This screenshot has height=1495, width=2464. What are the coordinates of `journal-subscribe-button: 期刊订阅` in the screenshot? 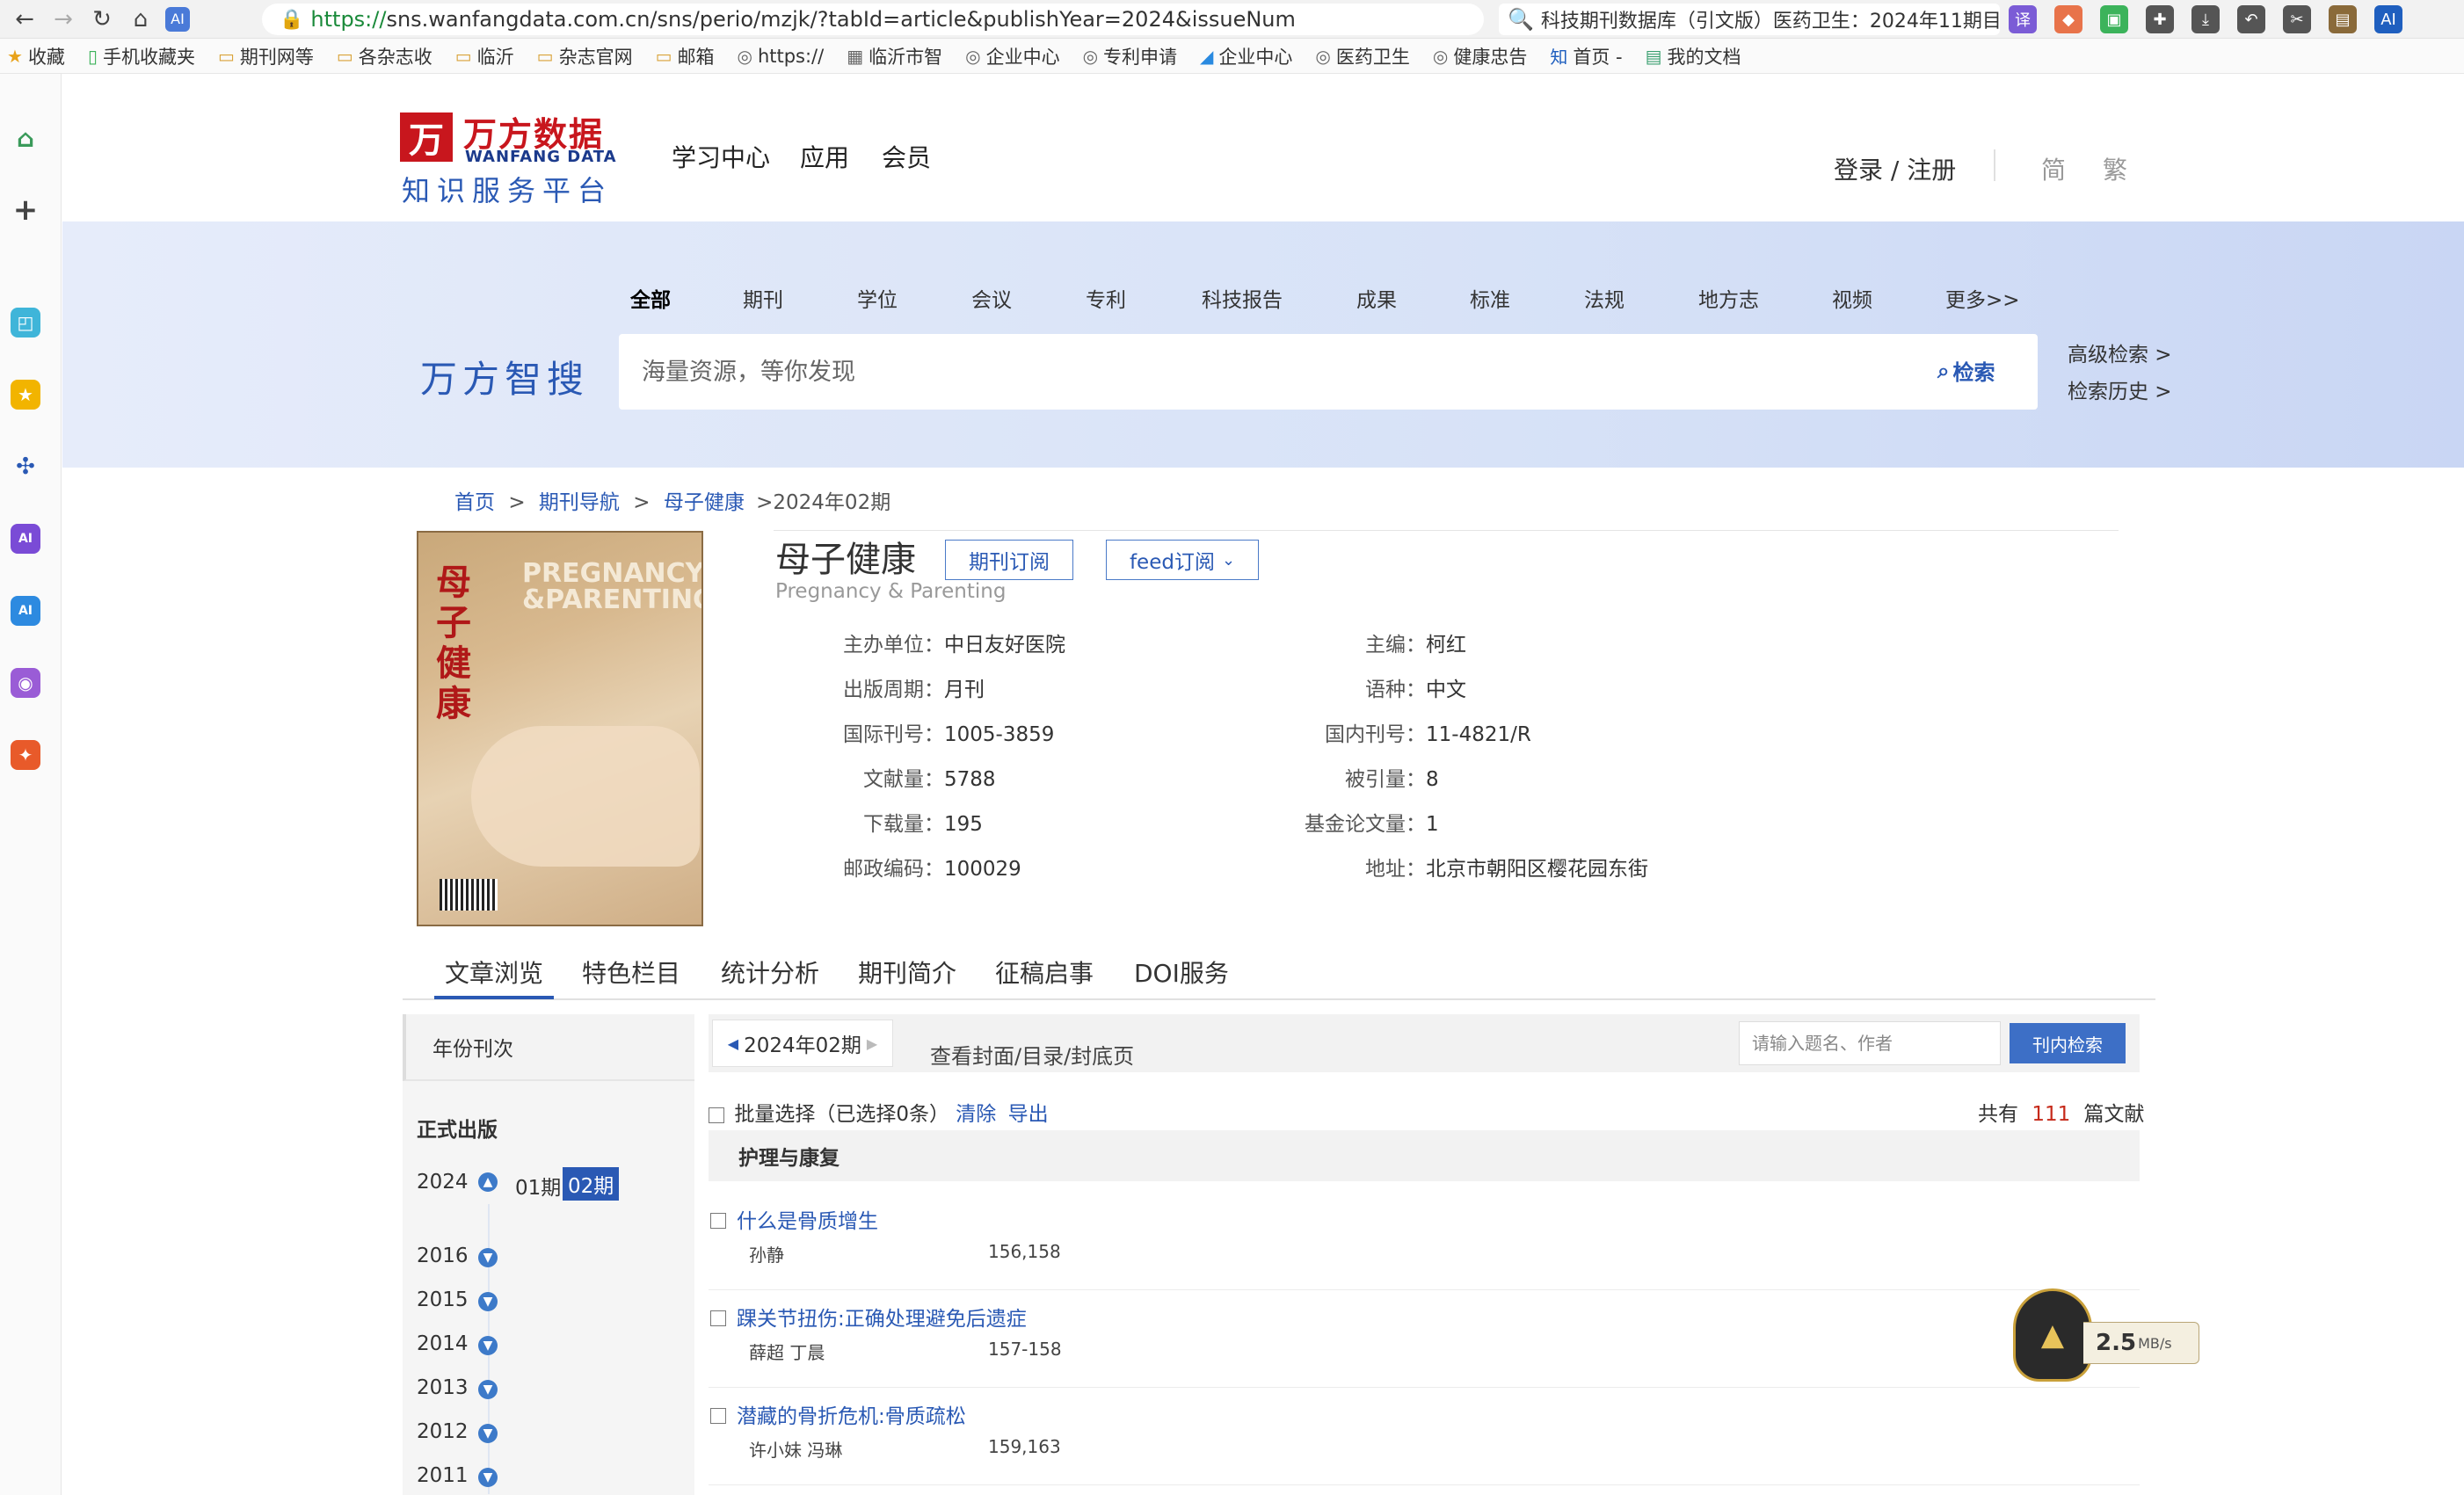 It's located at (1009, 560).